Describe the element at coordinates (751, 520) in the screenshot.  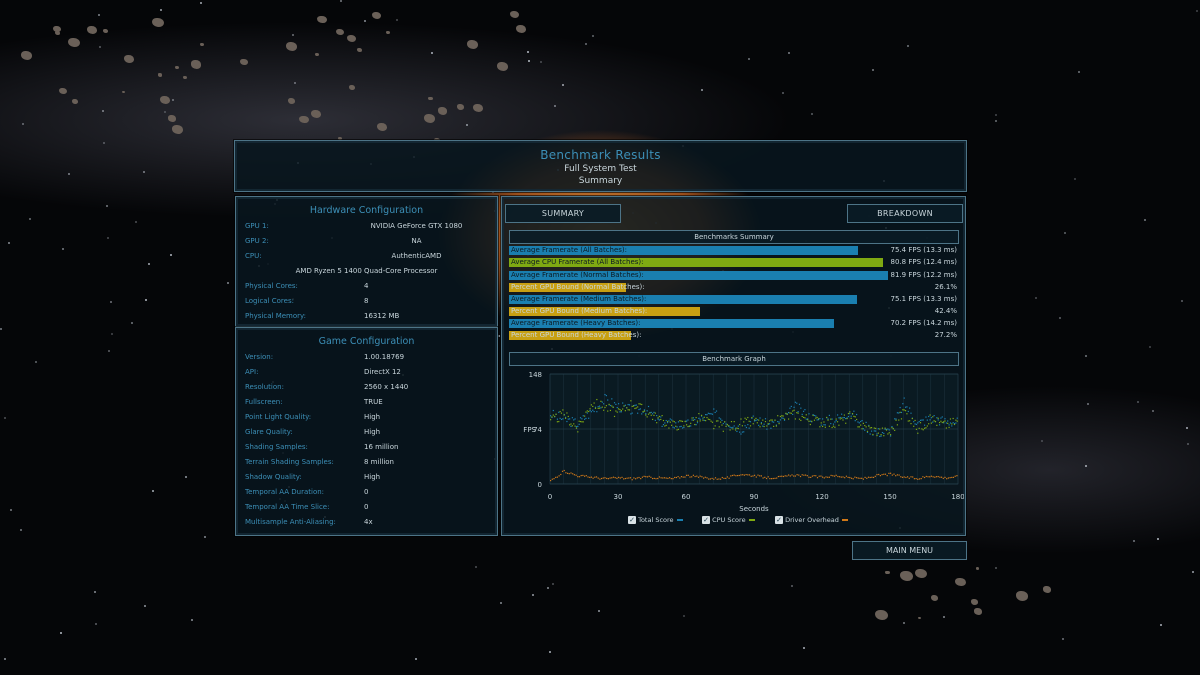
I see `legend-swatch` at that location.